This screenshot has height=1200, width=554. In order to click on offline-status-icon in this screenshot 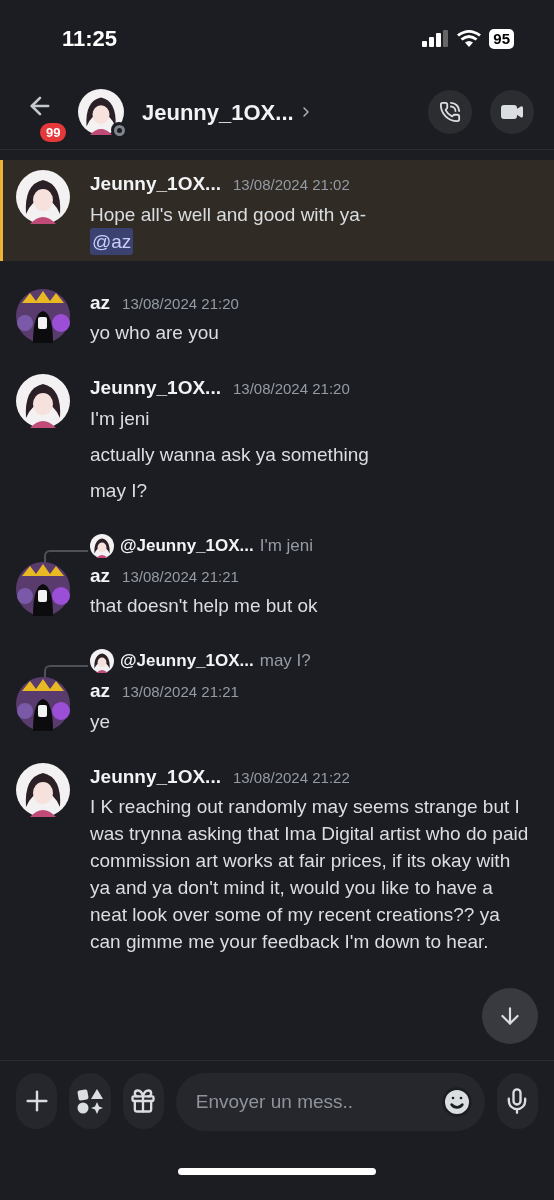, I will do `click(119, 130)`.